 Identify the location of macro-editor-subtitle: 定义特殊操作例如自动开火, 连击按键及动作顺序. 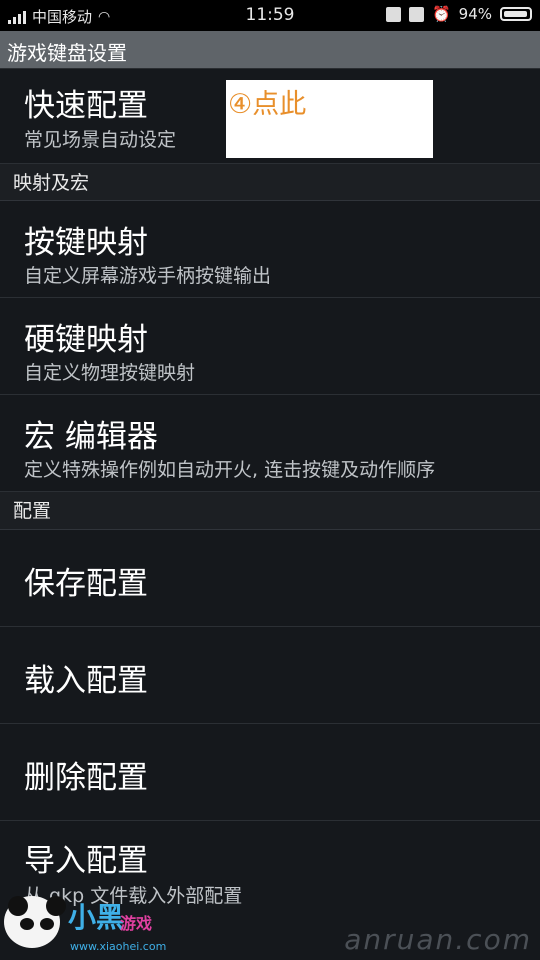
(230, 470).